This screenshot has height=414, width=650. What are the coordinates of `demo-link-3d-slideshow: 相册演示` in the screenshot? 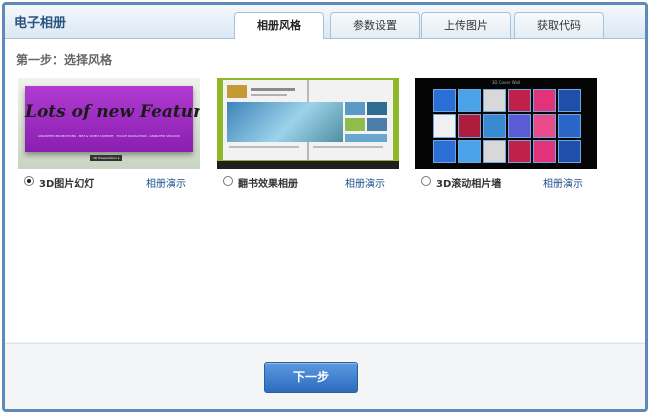 It's located at (166, 182).